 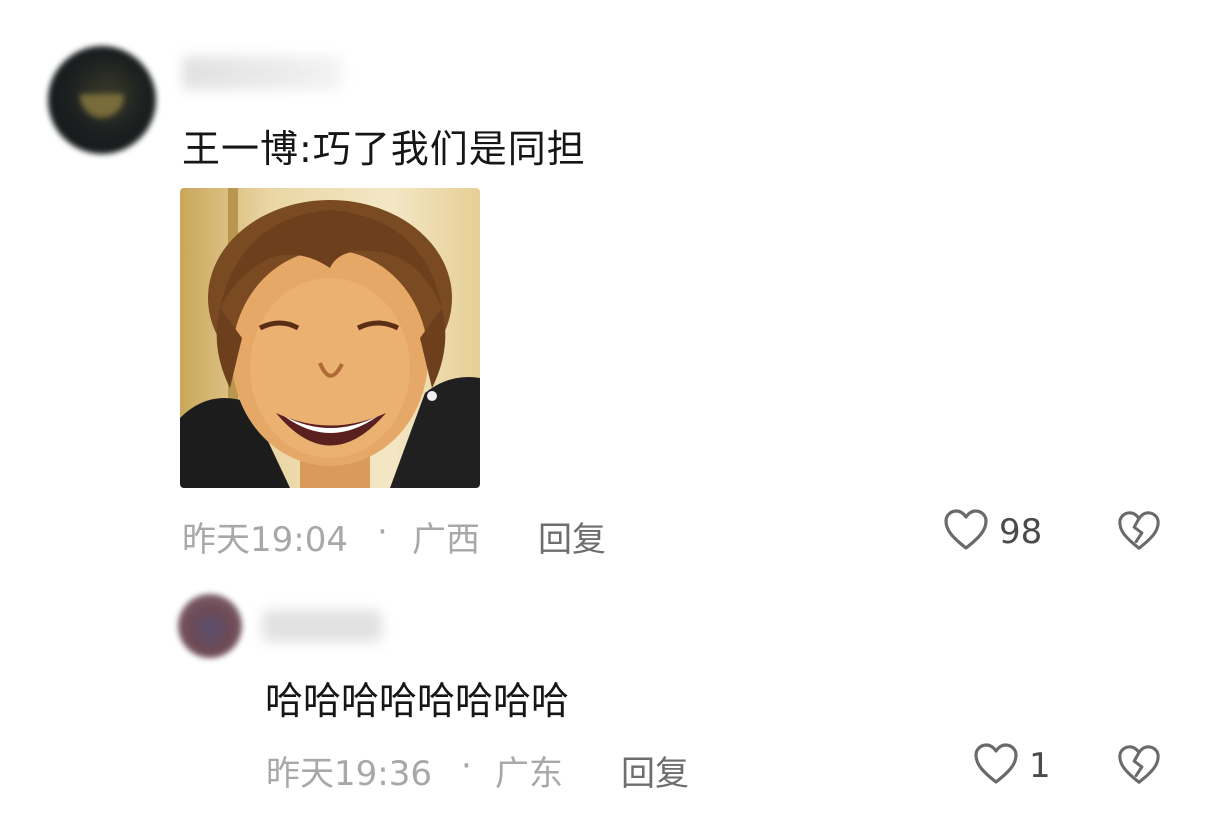 I want to click on like-count: 1, so click(x=1040, y=766).